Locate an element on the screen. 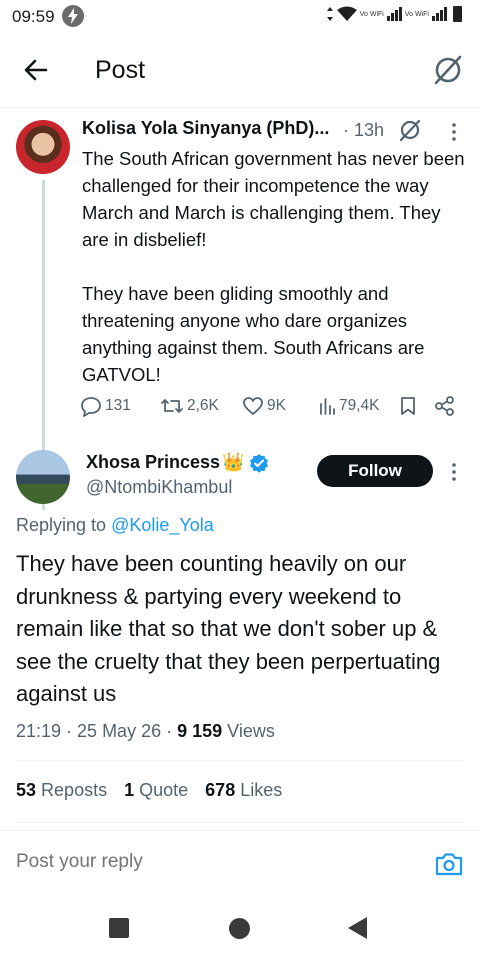 The width and height of the screenshot is (480, 960). quotes-count: 1 is located at coordinates (129, 790).